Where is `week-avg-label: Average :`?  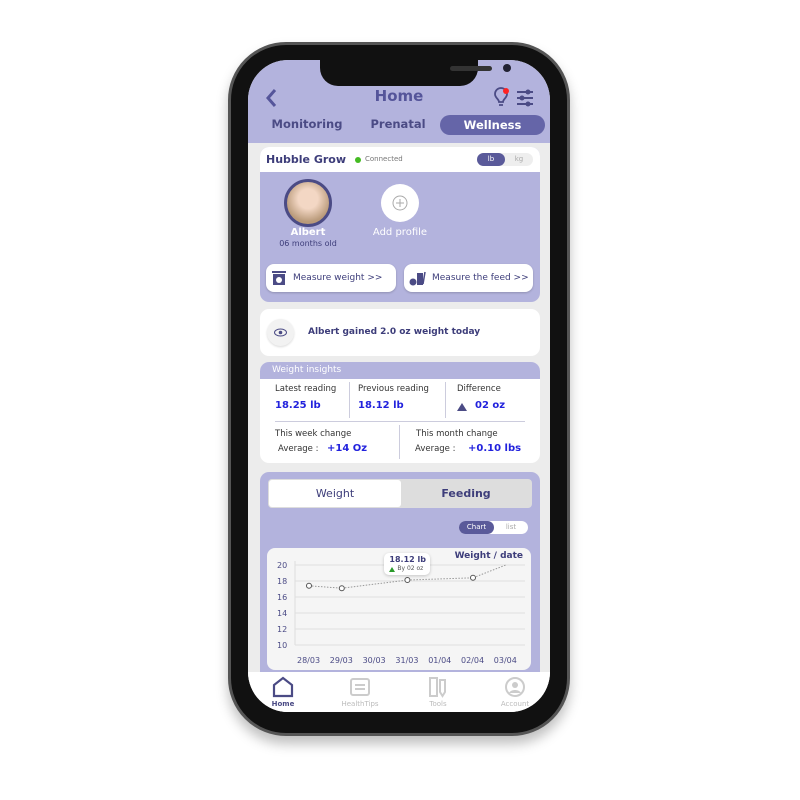
week-avg-label: Average : is located at coordinates (298, 449).